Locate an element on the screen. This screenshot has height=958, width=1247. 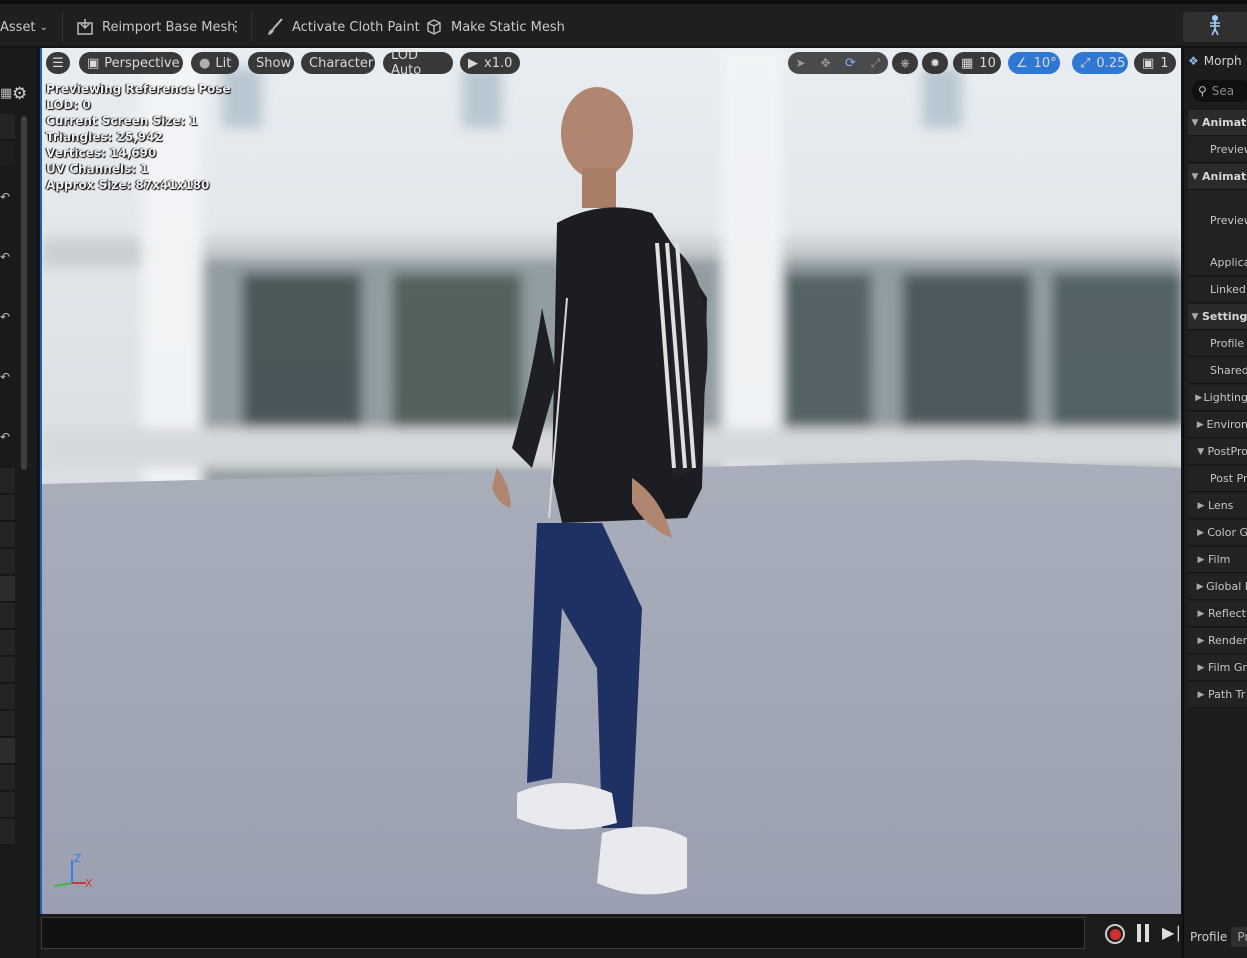
playback-rate-button: ▶ x1.0 is located at coordinates (490, 63).